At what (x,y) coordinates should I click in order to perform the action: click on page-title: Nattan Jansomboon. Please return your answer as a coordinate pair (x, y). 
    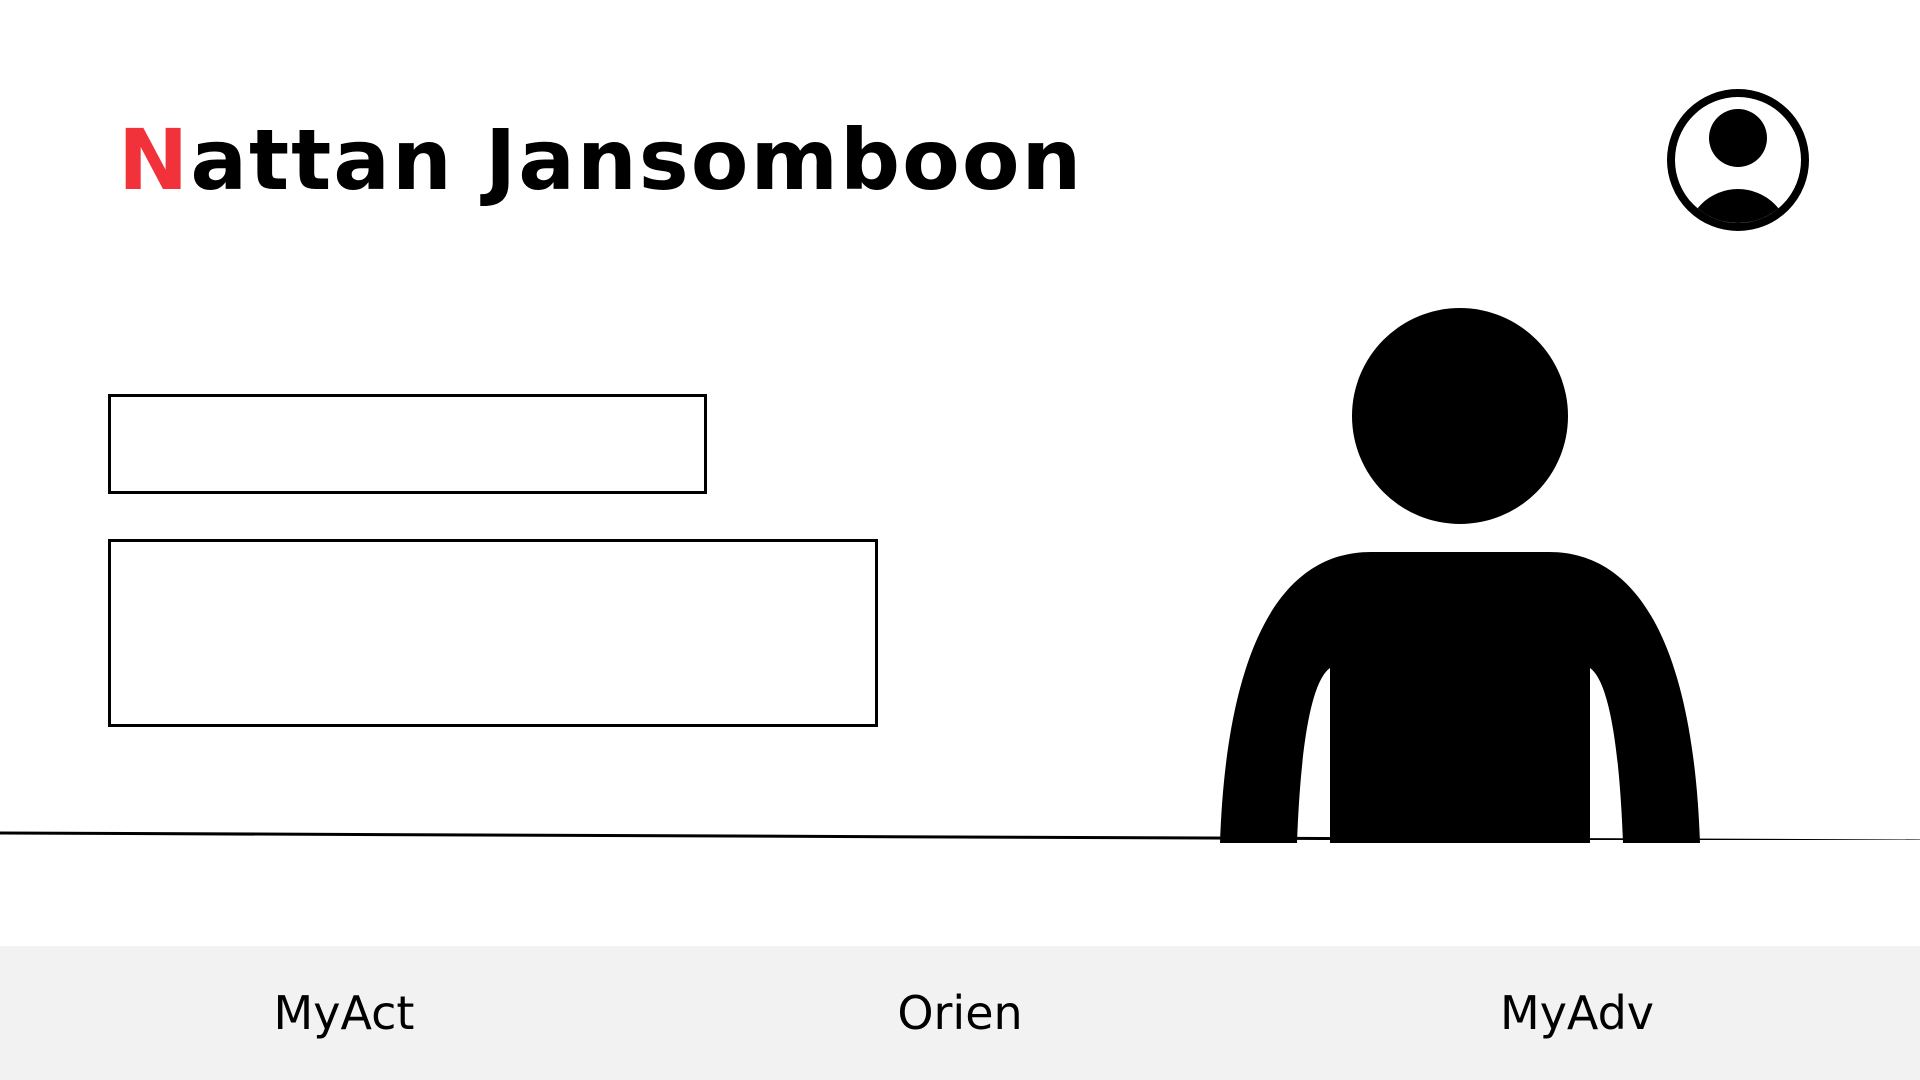
    Looking at the image, I should click on (600, 160).